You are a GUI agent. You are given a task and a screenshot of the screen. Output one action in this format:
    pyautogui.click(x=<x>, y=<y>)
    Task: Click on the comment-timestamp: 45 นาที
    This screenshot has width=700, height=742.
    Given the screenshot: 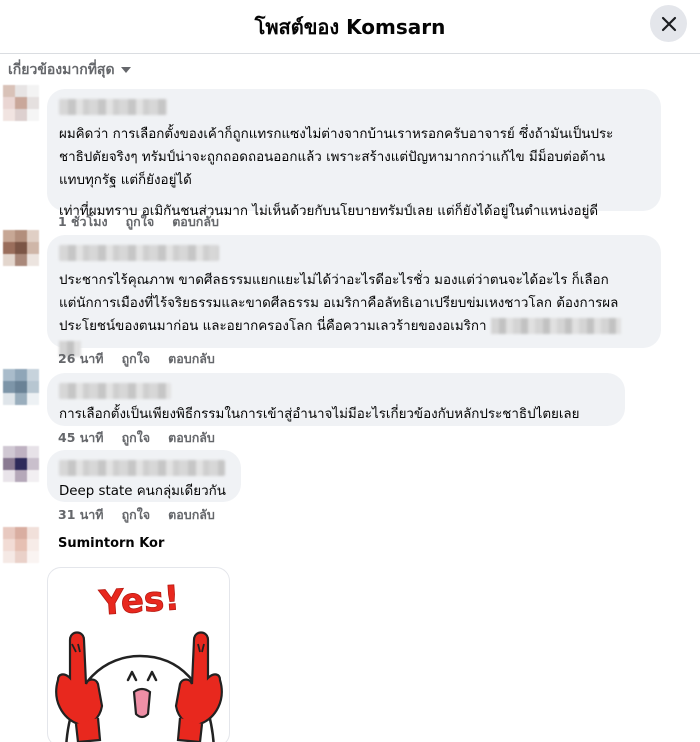 What is the action you would take?
    pyautogui.click(x=81, y=438)
    